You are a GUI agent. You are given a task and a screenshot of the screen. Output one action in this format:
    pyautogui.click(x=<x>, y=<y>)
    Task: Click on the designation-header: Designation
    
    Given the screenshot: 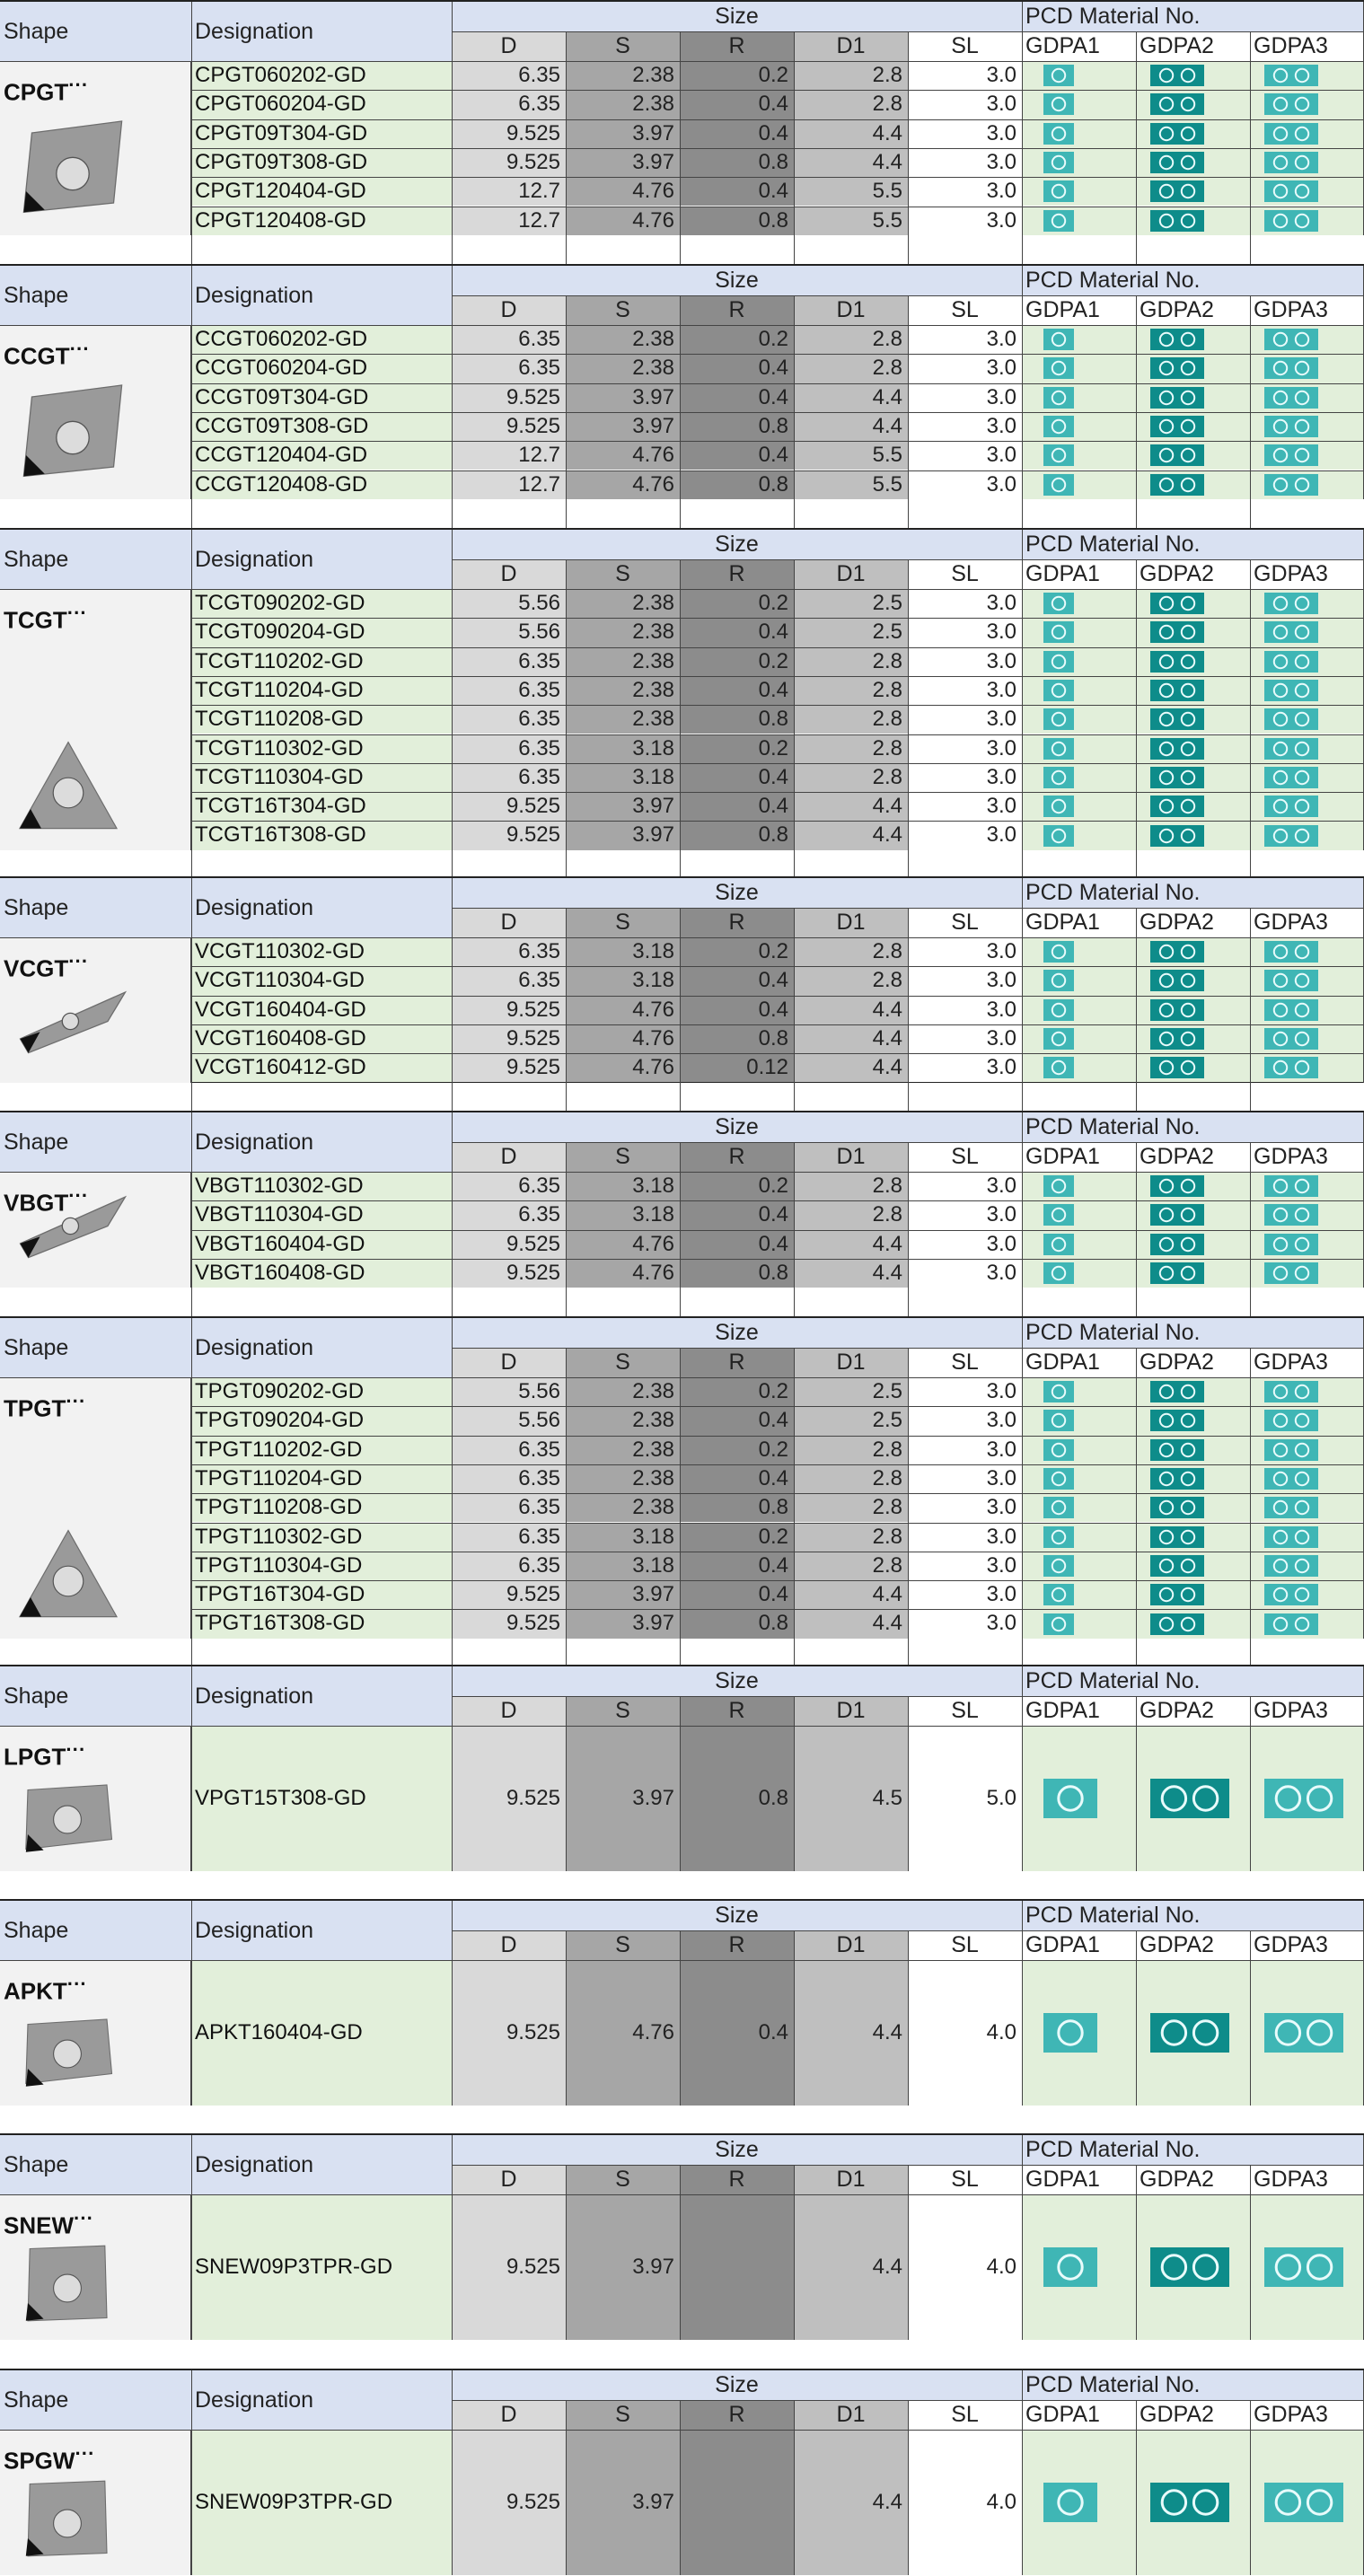 What is the action you would take?
    pyautogui.click(x=321, y=559)
    